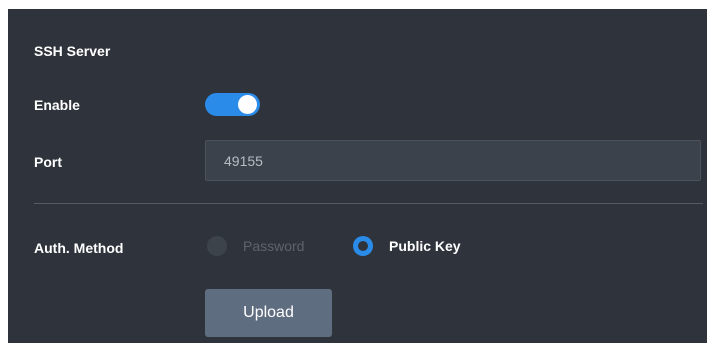 The height and width of the screenshot is (343, 707). I want to click on radio-public-key-label: Public Key, so click(425, 246).